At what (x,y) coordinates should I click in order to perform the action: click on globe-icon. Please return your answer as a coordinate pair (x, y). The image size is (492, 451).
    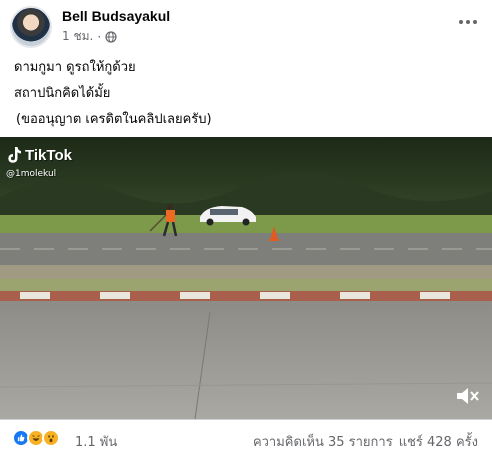
    Looking at the image, I should click on (111, 36).